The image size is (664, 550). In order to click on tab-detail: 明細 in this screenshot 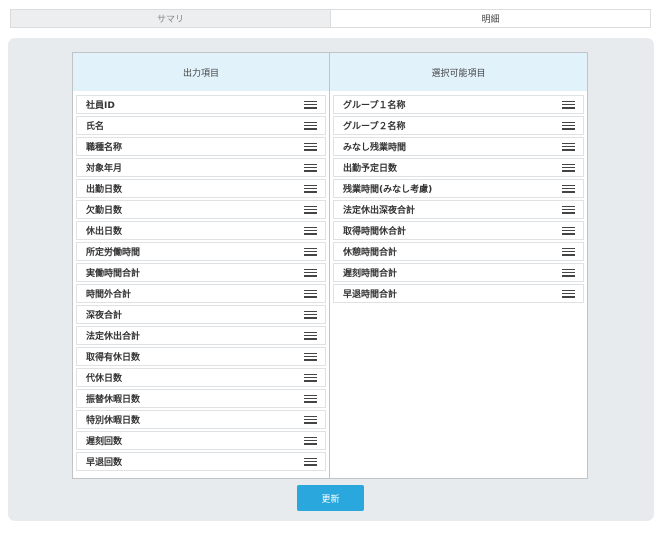, I will do `click(490, 18)`.